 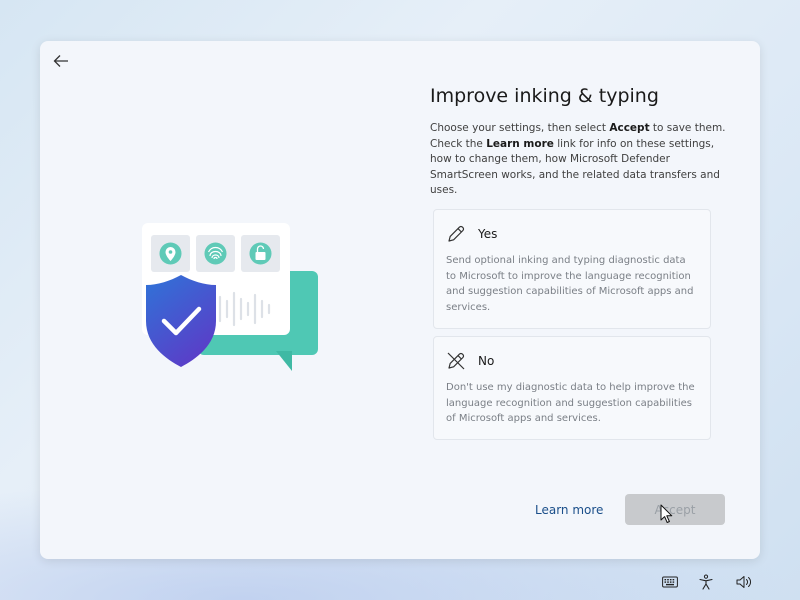 What do you see at coordinates (666, 513) in the screenshot?
I see `mouse-cursor-icon` at bounding box center [666, 513].